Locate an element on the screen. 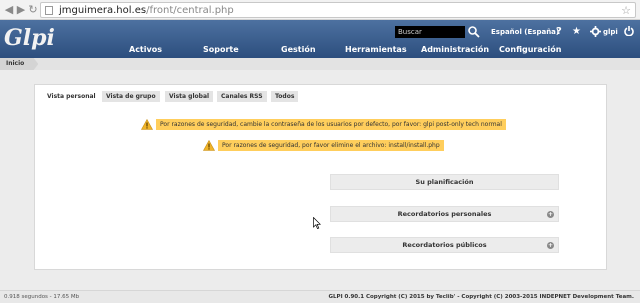  address-bar: jmguimera.hol.es/front/central.php ☆ is located at coordinates (338, 10).